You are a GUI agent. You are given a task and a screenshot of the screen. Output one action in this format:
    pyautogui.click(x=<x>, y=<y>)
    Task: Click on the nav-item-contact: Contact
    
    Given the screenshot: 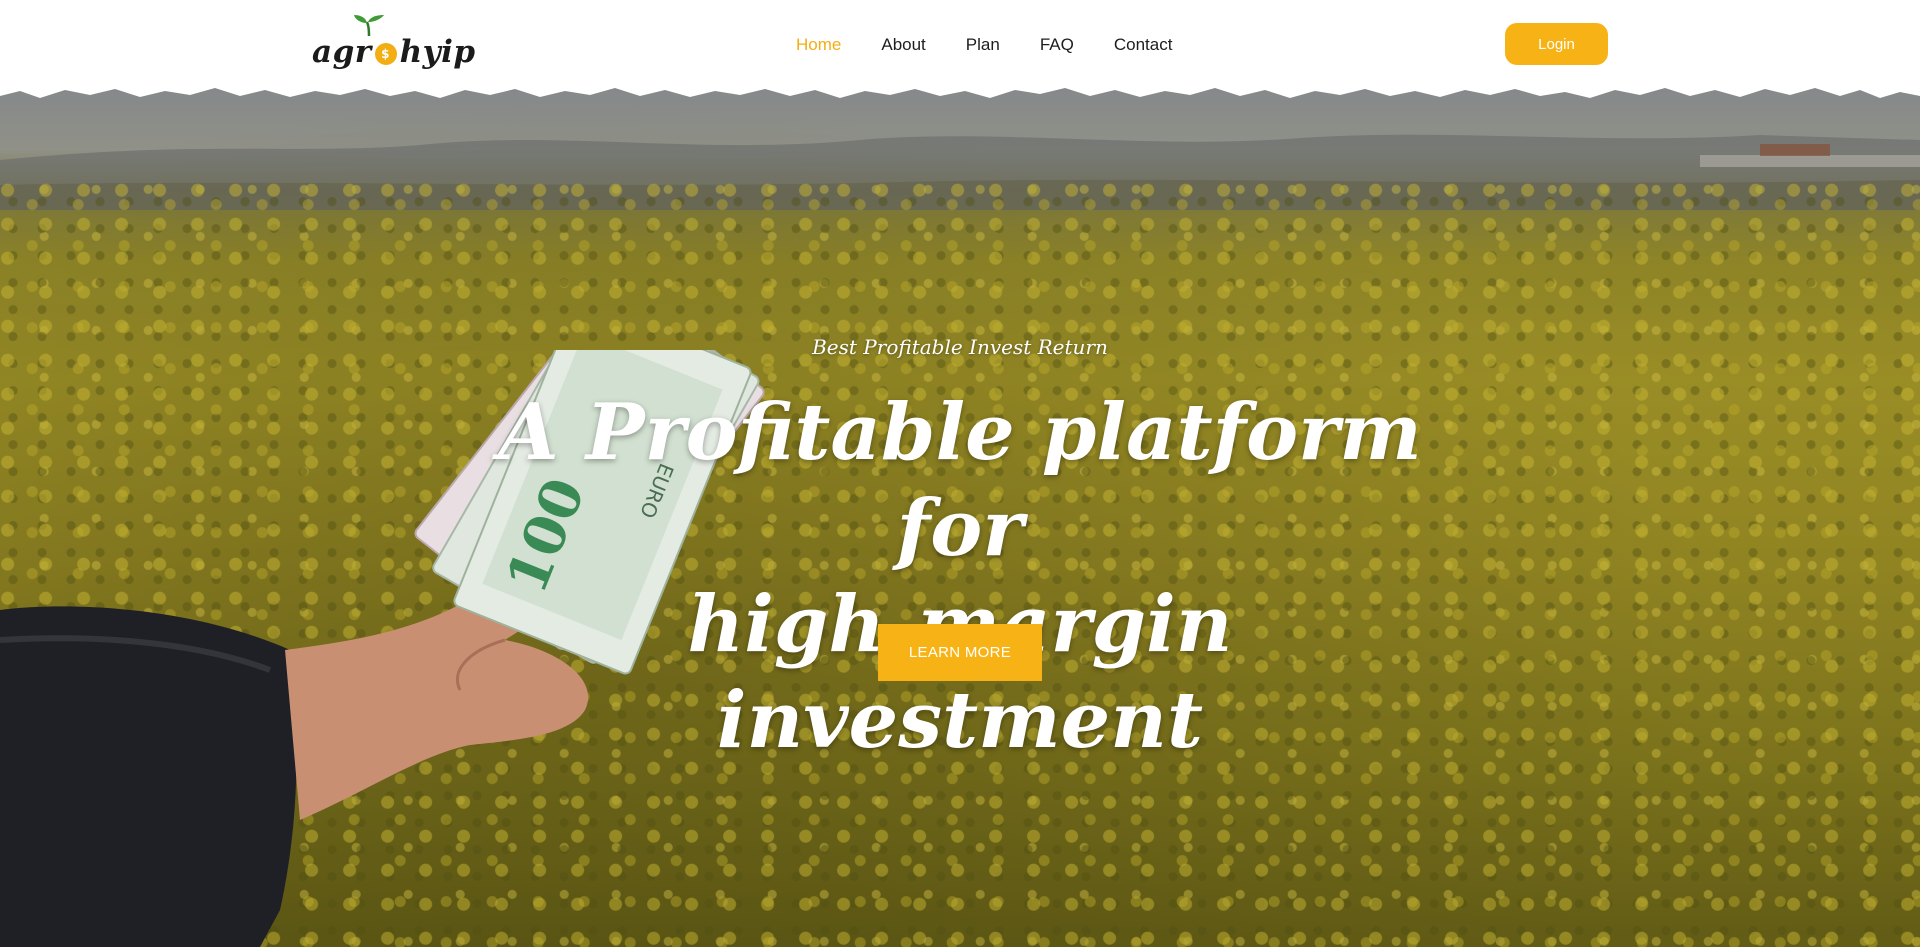 What is the action you would take?
    pyautogui.click(x=1143, y=45)
    